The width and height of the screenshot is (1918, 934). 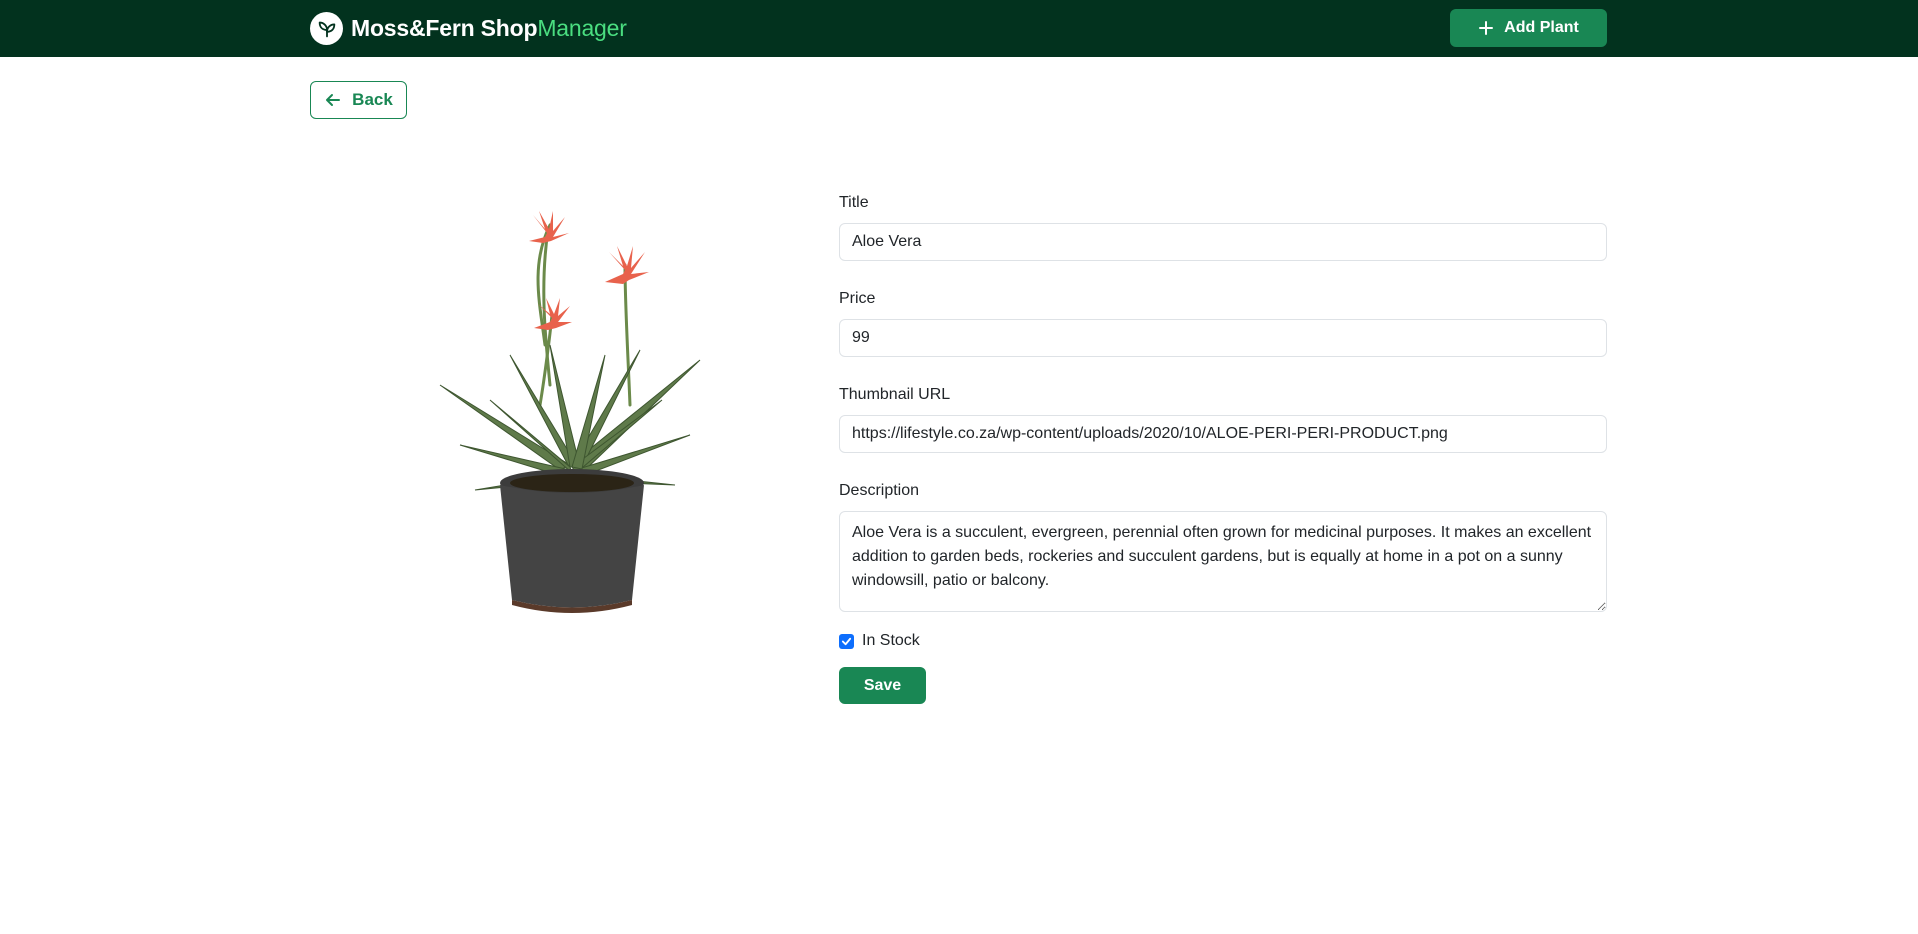 What do you see at coordinates (582, 28) in the screenshot?
I see `brand-accent: Manager` at bounding box center [582, 28].